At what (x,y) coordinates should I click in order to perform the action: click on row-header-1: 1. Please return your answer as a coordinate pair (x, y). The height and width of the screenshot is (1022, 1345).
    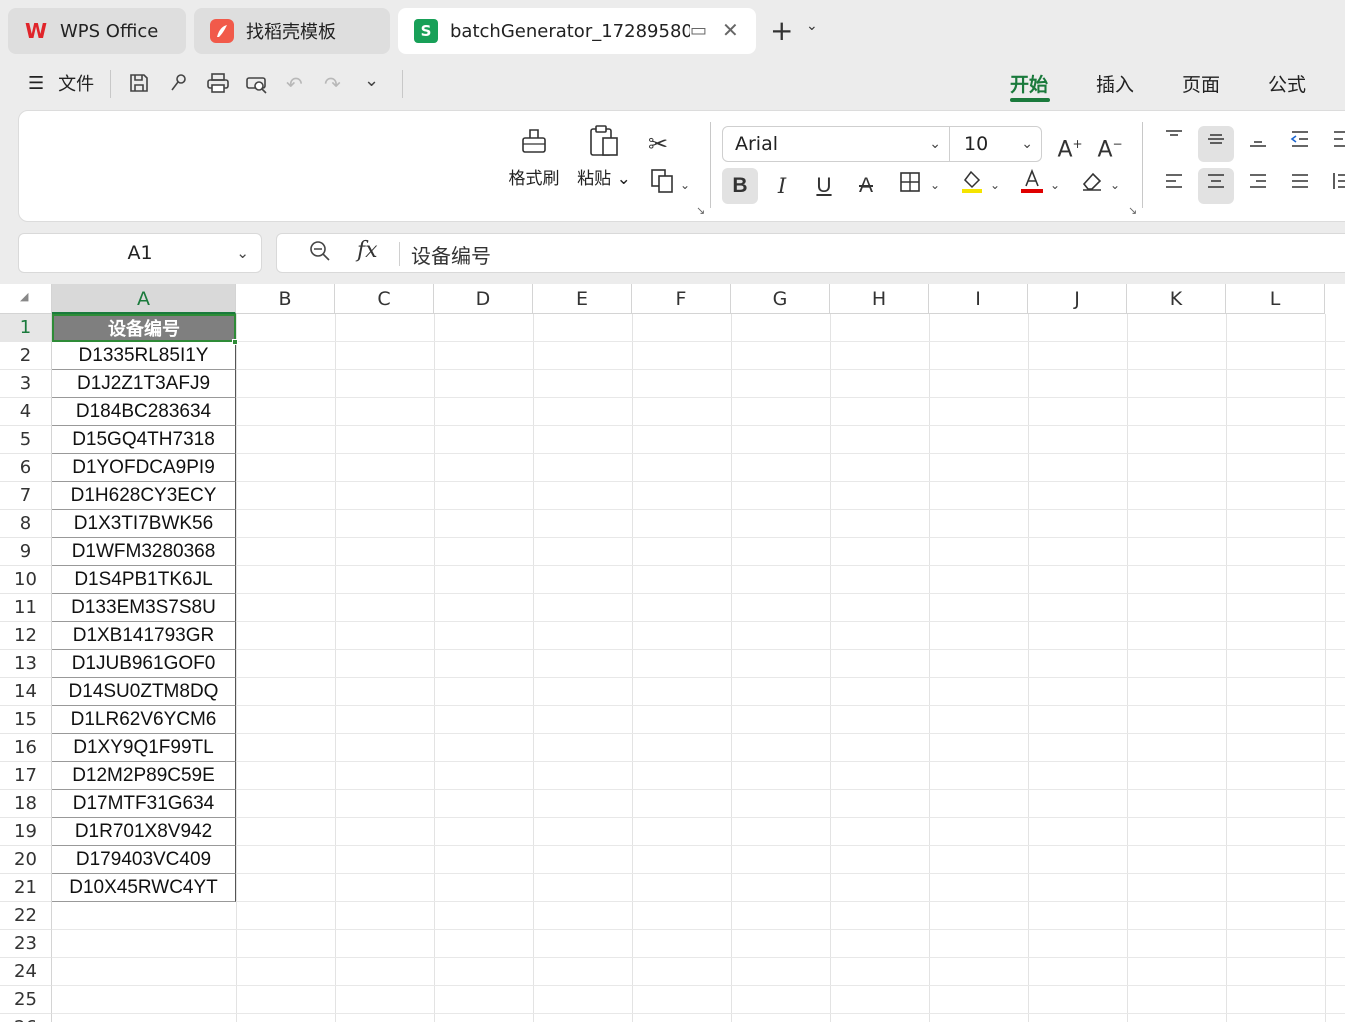
    Looking at the image, I should click on (26, 328).